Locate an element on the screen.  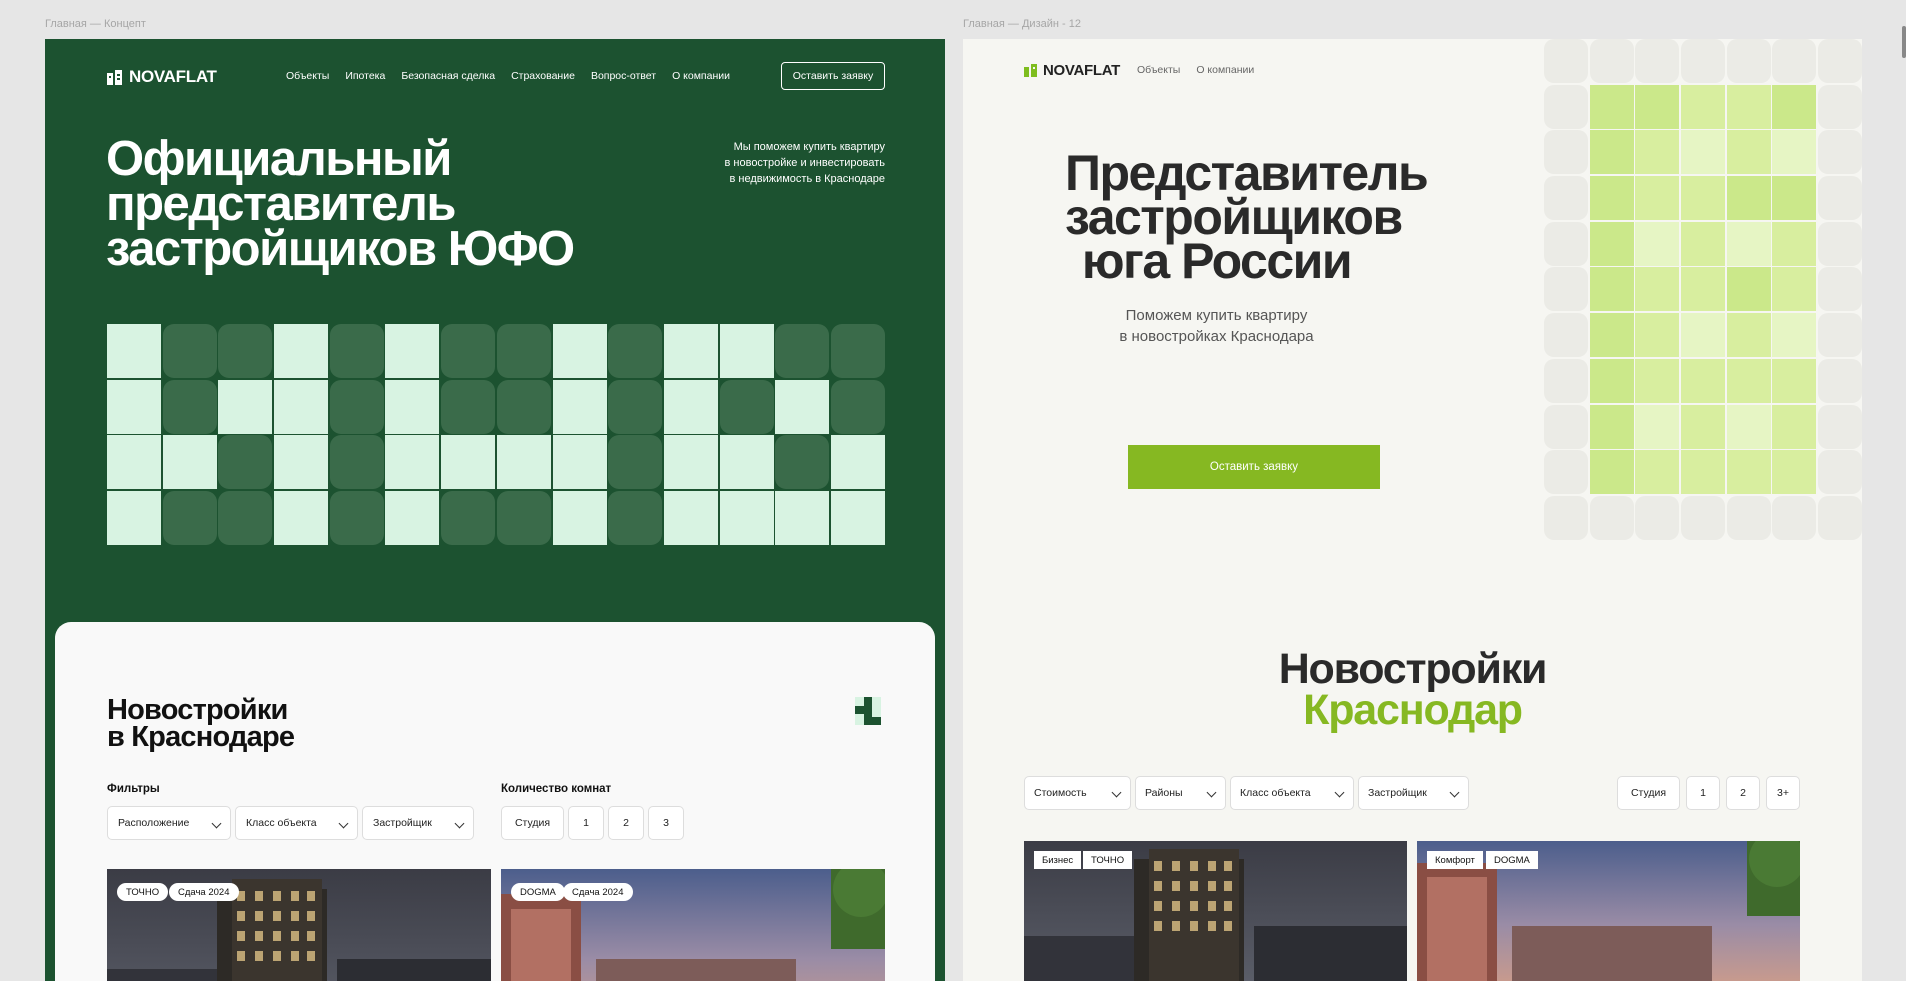
pixel-mark-icon is located at coordinates (868, 711).